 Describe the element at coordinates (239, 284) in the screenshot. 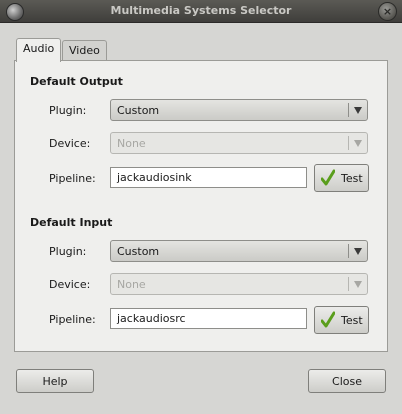

I see `input-device-select: None` at that location.